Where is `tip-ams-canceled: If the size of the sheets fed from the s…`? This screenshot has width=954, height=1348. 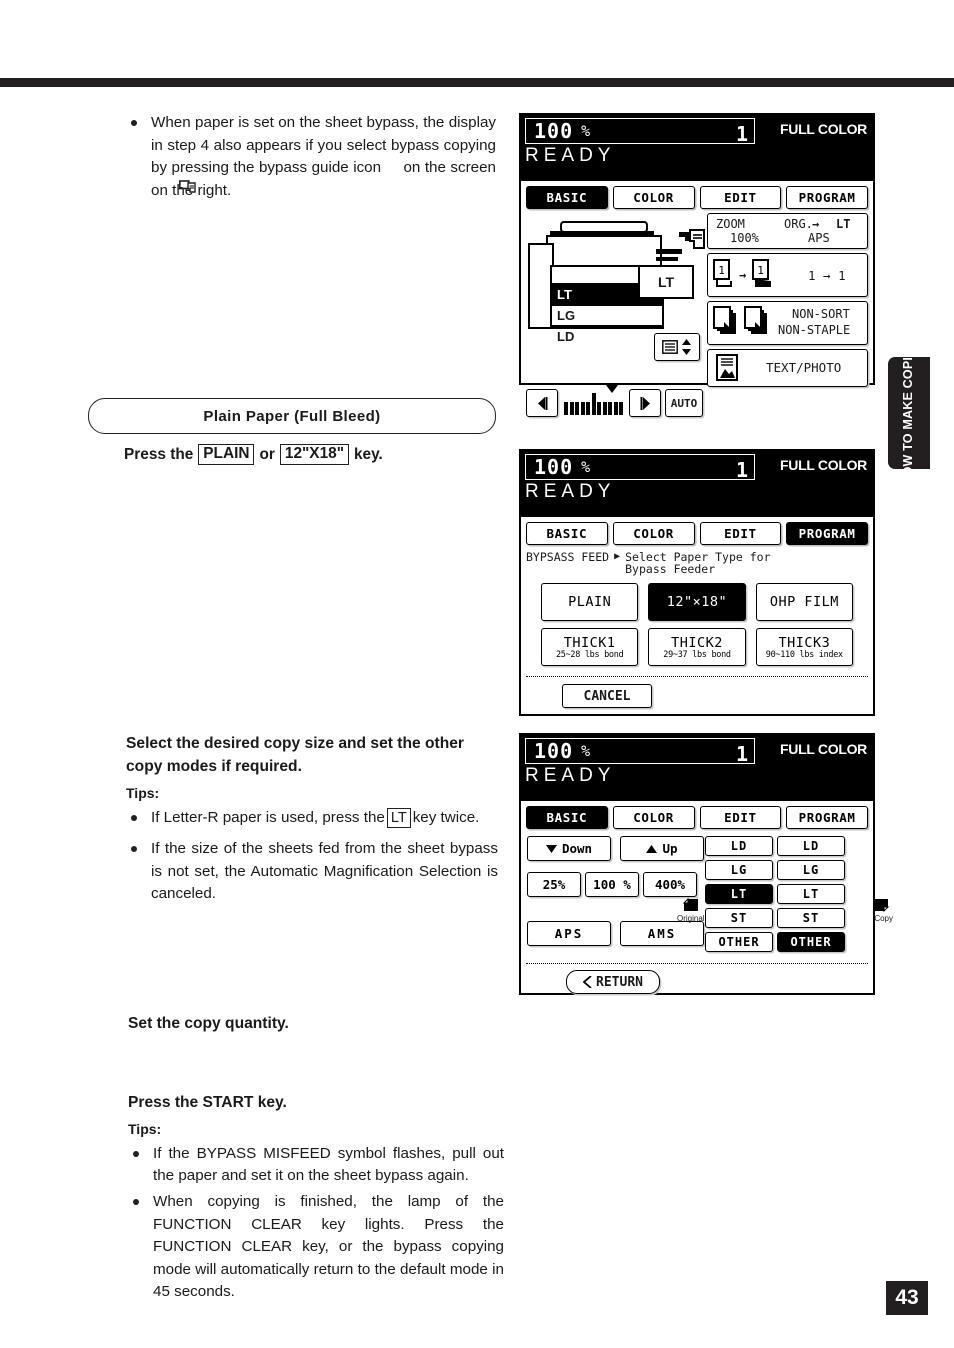
tip-ams-canceled: If the size of the sheets fed from the s… is located at coordinates (312, 872).